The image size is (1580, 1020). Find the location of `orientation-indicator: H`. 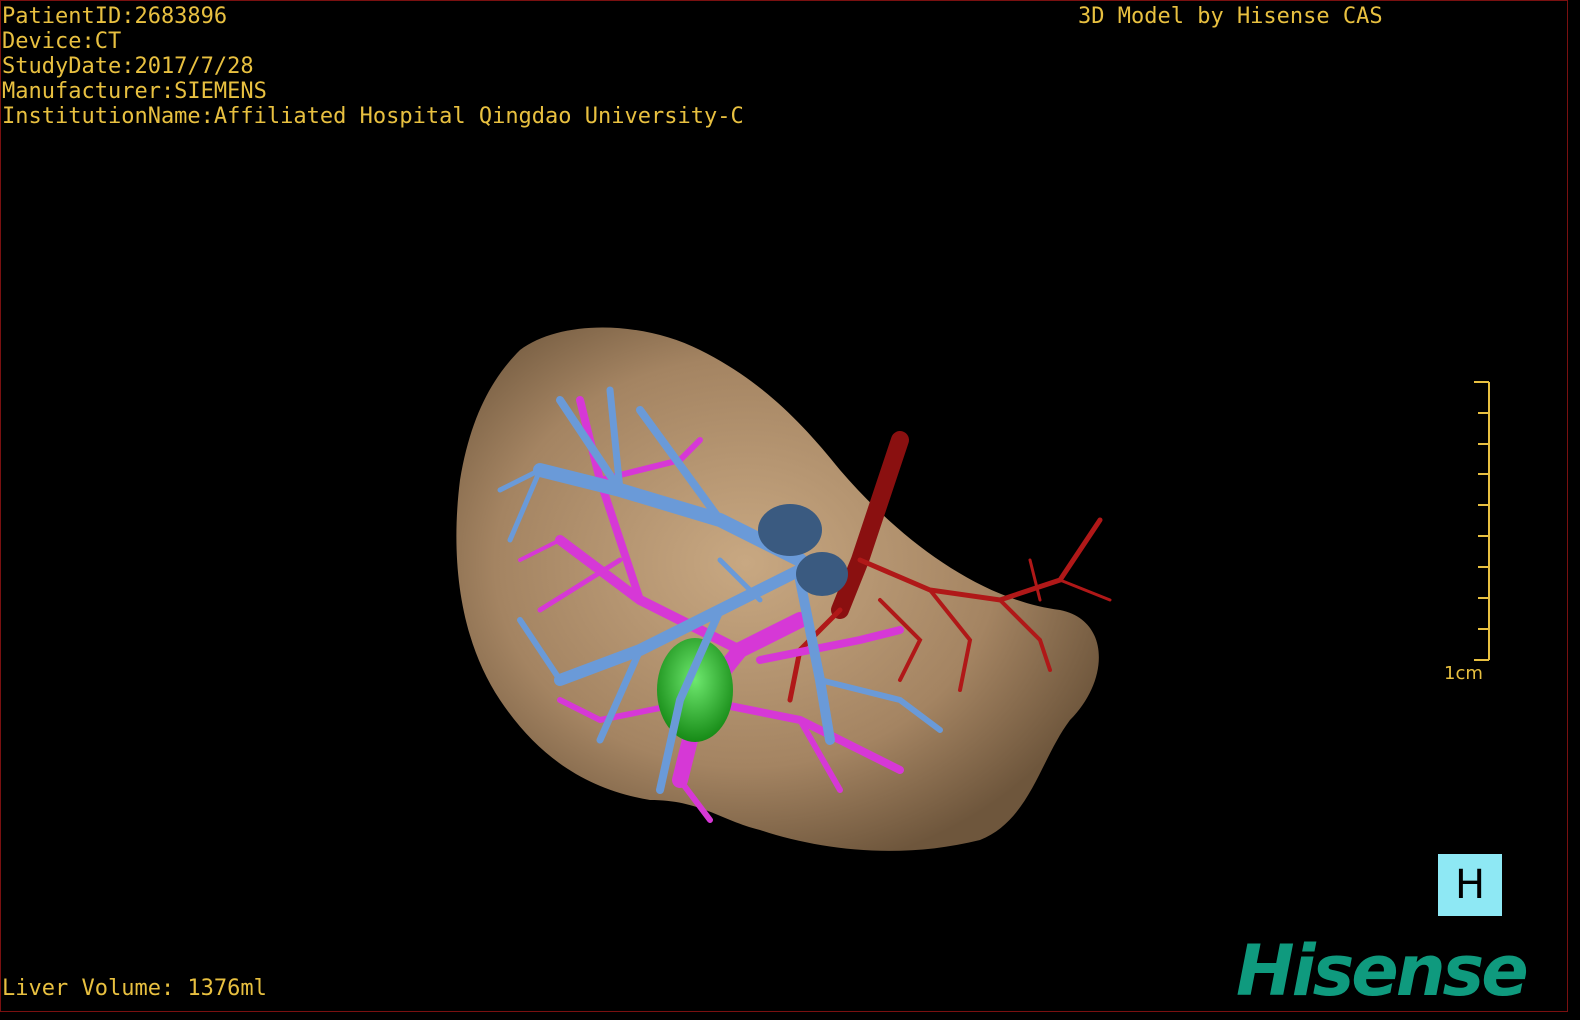

orientation-indicator: H is located at coordinates (1470, 885).